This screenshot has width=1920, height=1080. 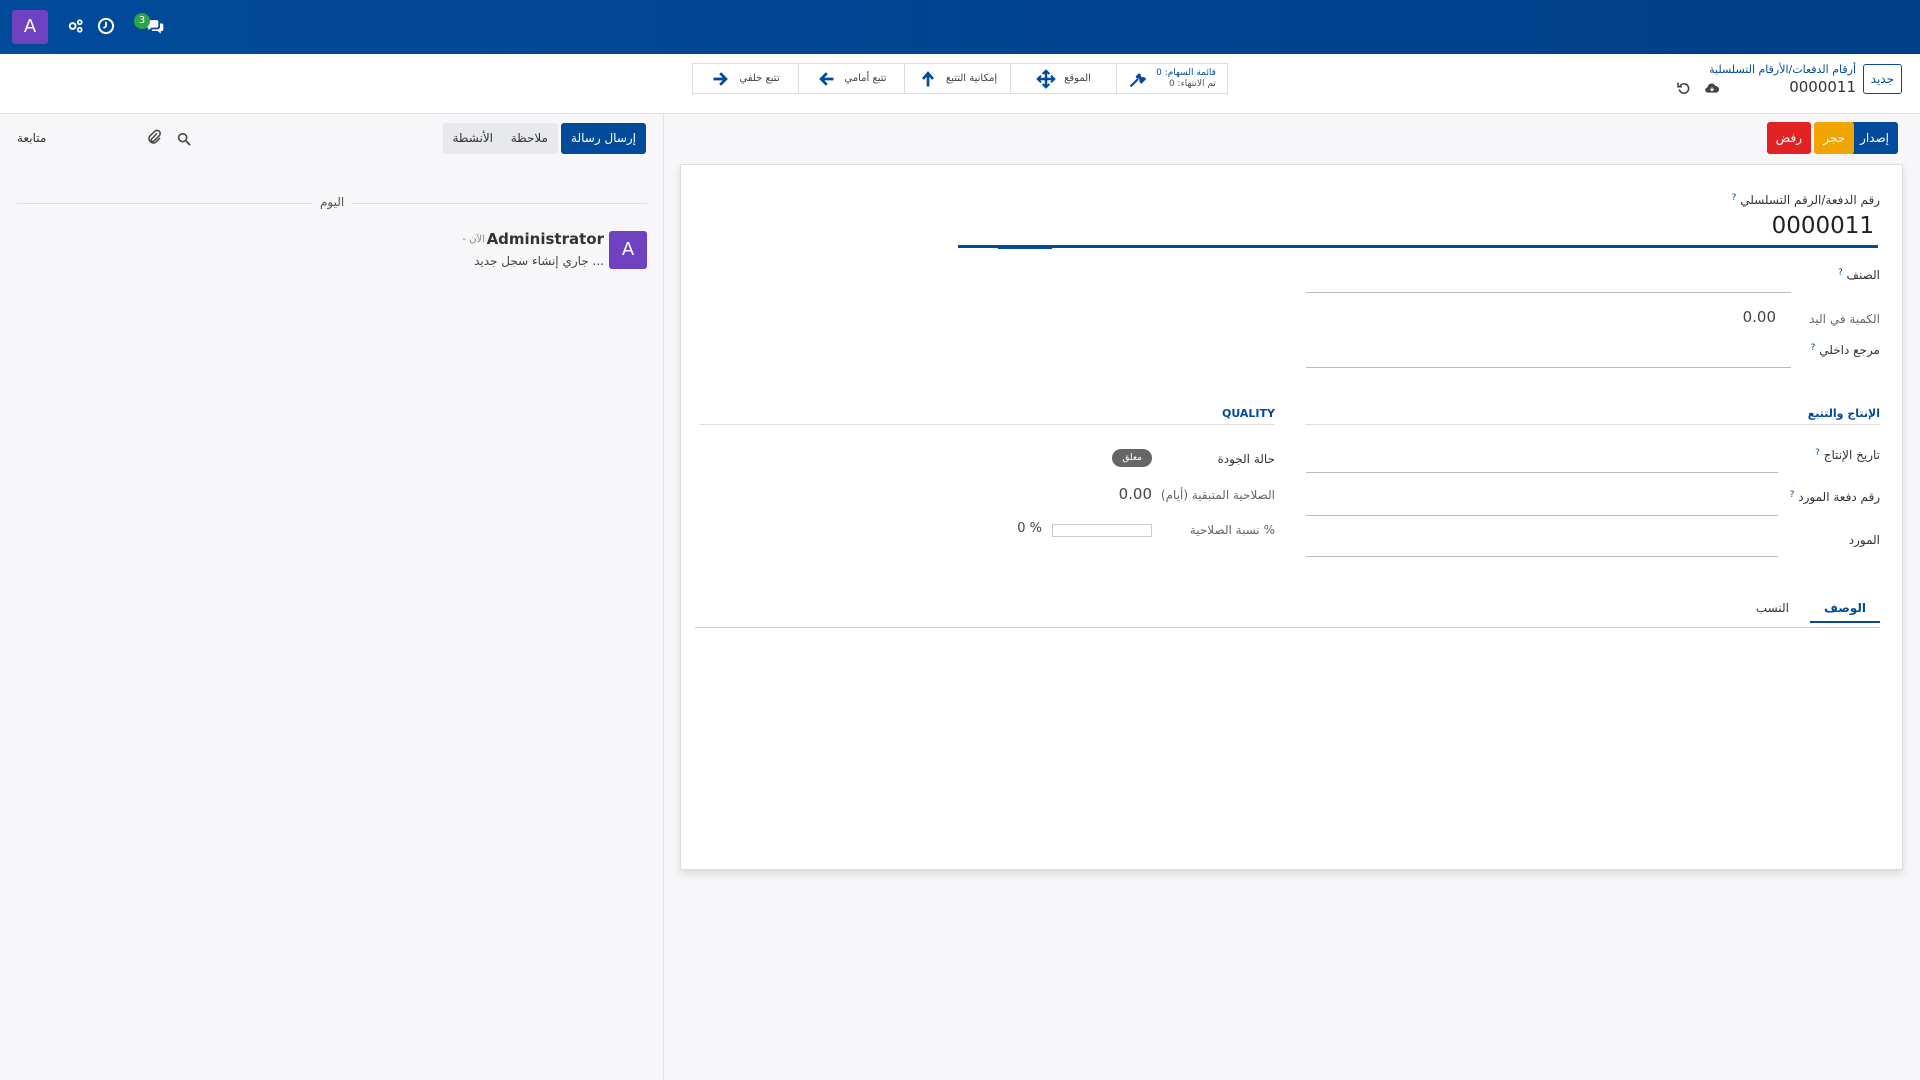 I want to click on location-button: الموقع, so click(x=1064, y=78).